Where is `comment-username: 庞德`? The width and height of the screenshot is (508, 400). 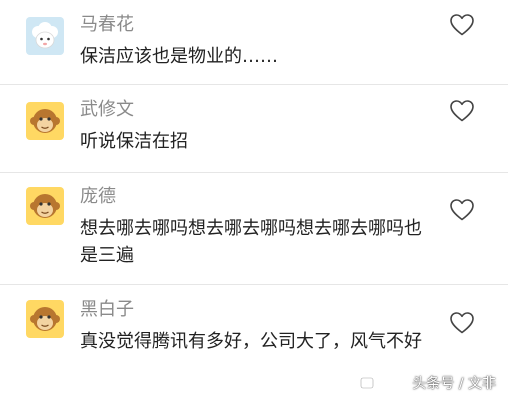 comment-username: 庞德 is located at coordinates (98, 197).